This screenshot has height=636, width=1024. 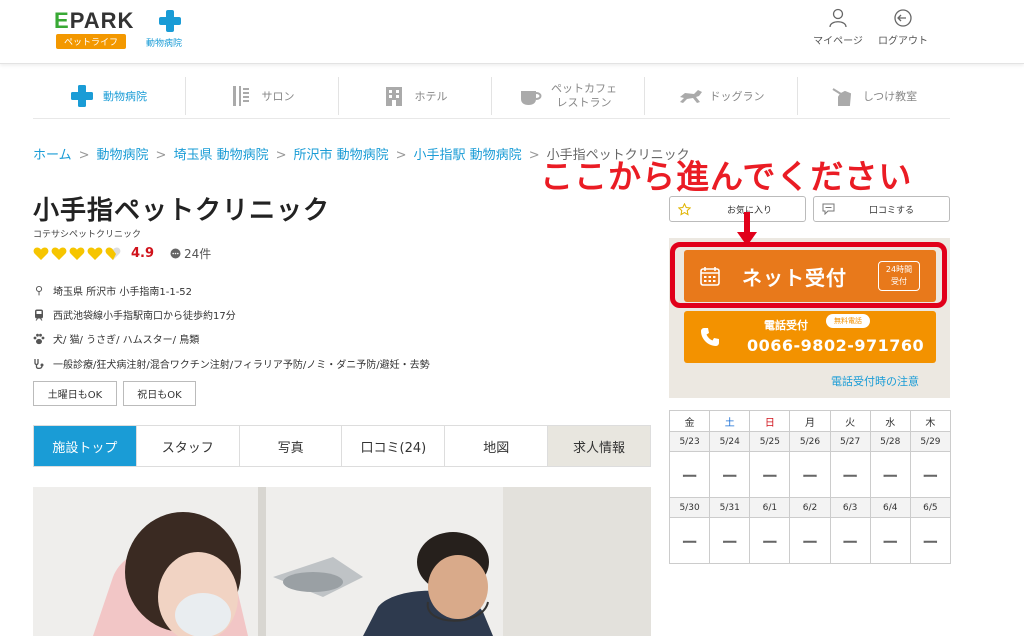 I want to click on clinic-kana: コテサシペットクリニック, so click(x=87, y=235).